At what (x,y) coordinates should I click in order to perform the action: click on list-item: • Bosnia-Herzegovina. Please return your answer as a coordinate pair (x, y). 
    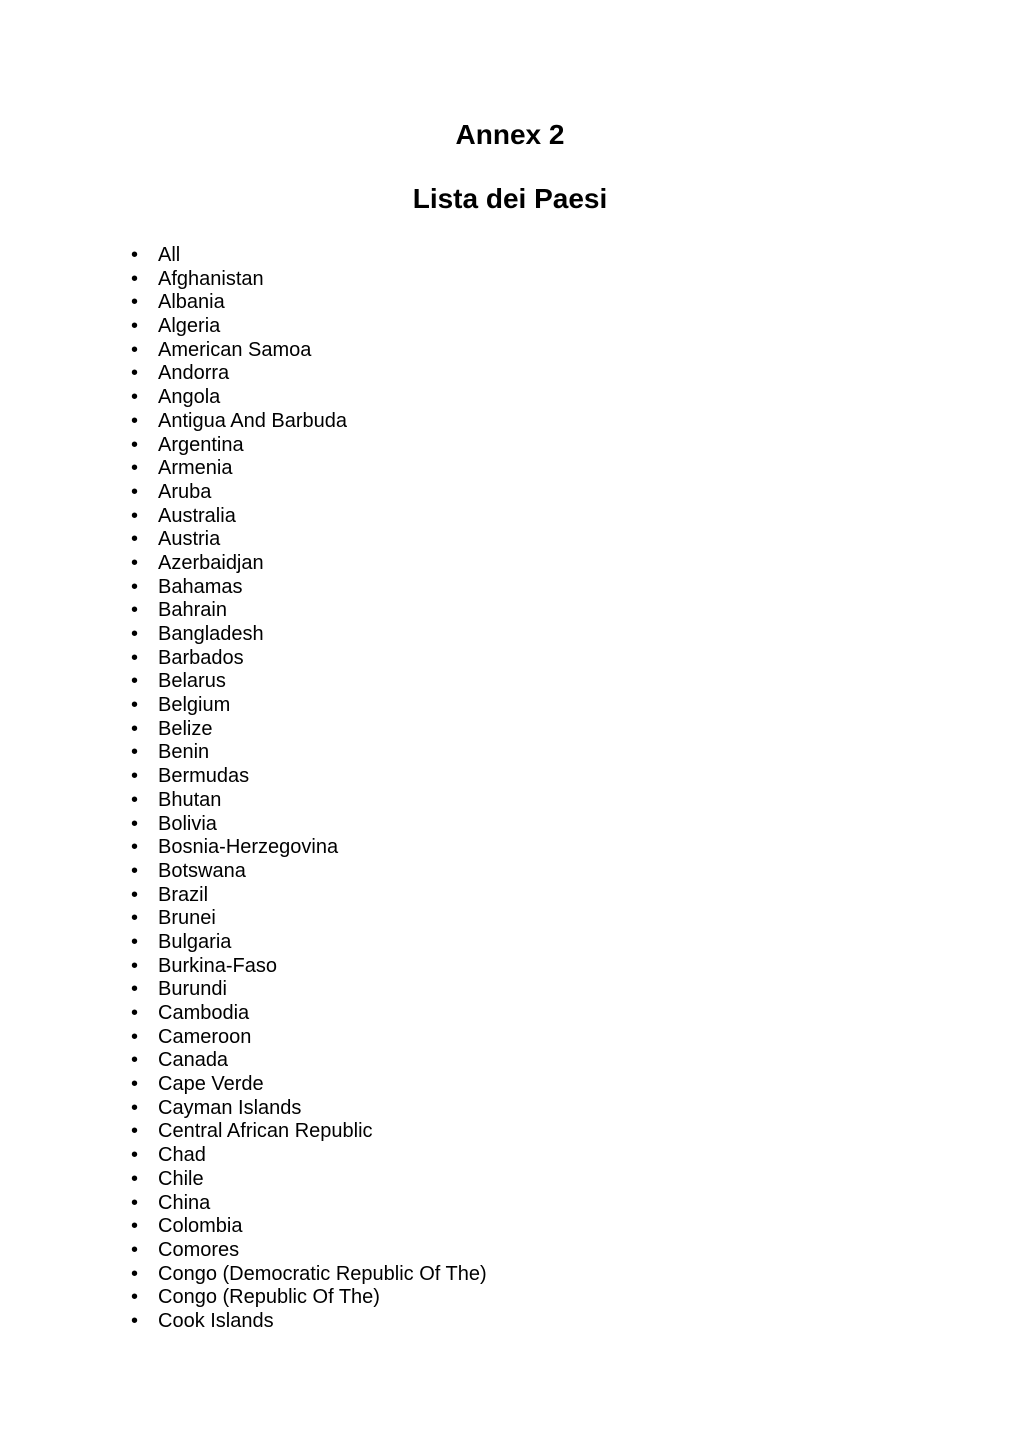
    Looking at the image, I should click on (510, 848).